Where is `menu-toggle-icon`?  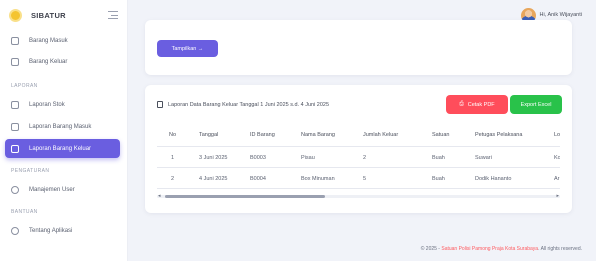 menu-toggle-icon is located at coordinates (113, 15).